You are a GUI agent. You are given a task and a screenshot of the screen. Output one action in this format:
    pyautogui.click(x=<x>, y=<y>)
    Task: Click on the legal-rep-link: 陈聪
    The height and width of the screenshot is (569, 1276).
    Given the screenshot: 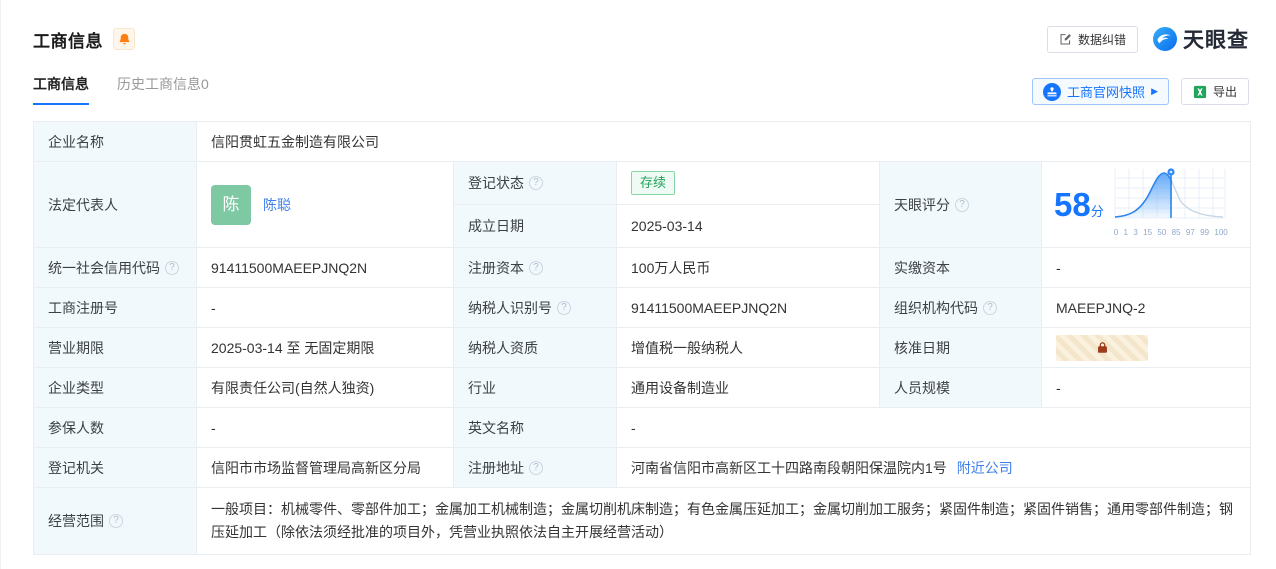 What is the action you would take?
    pyautogui.click(x=277, y=205)
    